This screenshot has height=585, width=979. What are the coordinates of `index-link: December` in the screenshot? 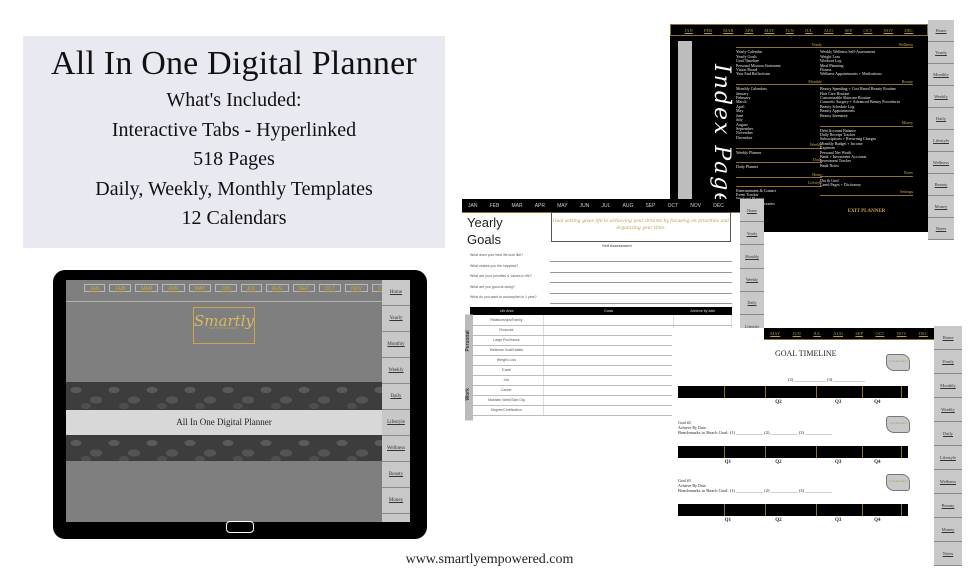 It's located at (779, 138).